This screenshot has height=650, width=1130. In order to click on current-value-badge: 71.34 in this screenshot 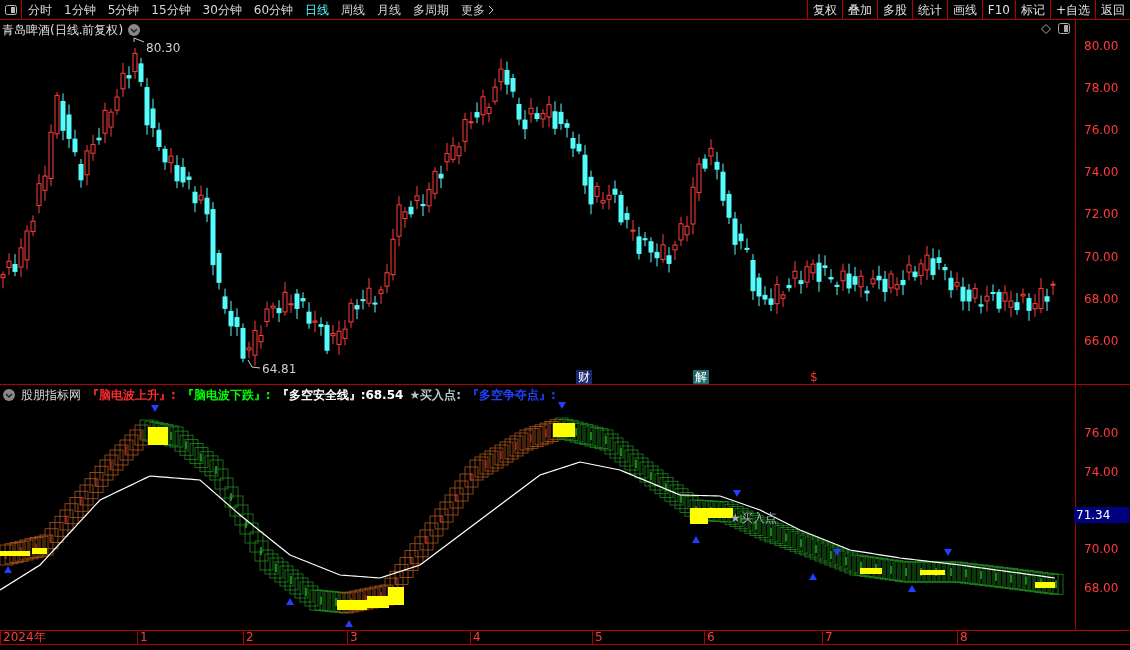, I will do `click(1101, 515)`.